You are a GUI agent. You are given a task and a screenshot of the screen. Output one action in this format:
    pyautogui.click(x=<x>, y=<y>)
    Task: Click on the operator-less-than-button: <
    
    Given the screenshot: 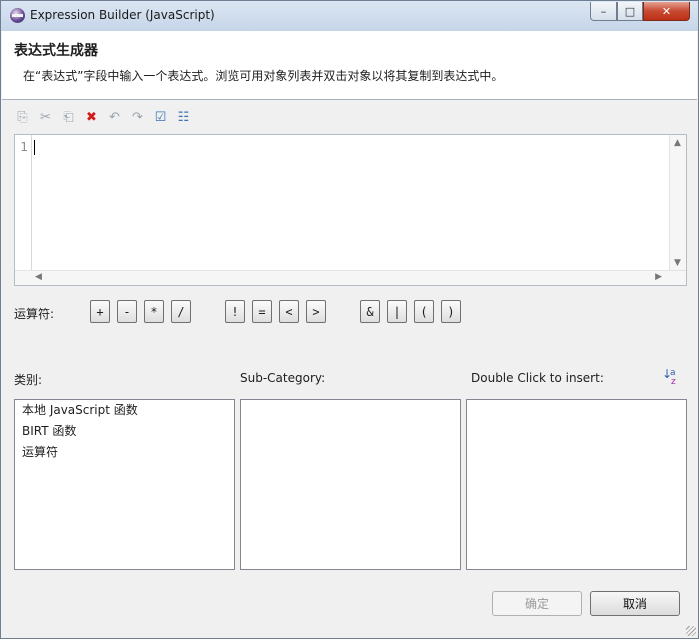 What is the action you would take?
    pyautogui.click(x=289, y=311)
    